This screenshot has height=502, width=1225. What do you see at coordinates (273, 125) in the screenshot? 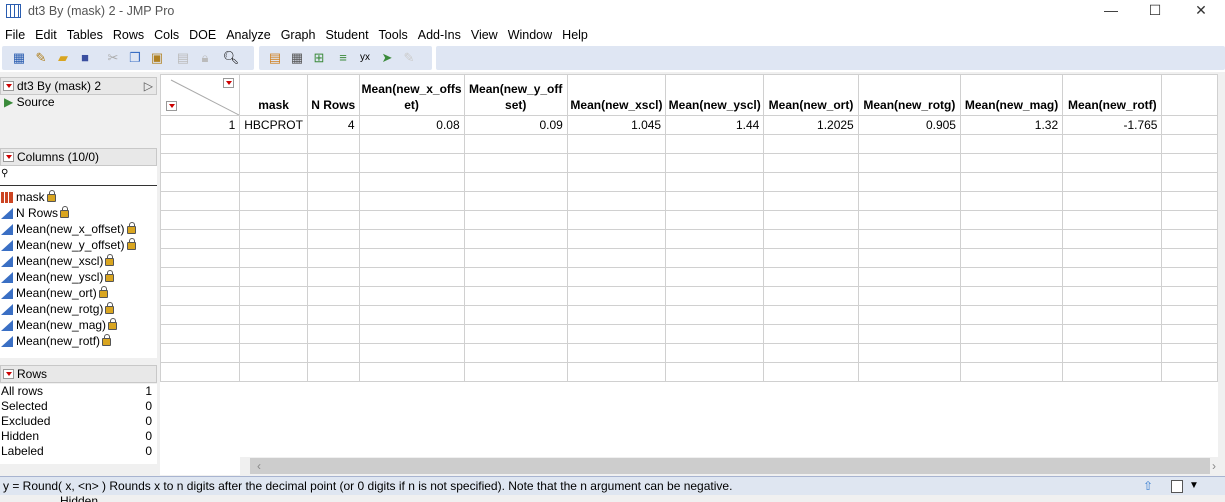
I see `table-cell: HBCPROT` at bounding box center [273, 125].